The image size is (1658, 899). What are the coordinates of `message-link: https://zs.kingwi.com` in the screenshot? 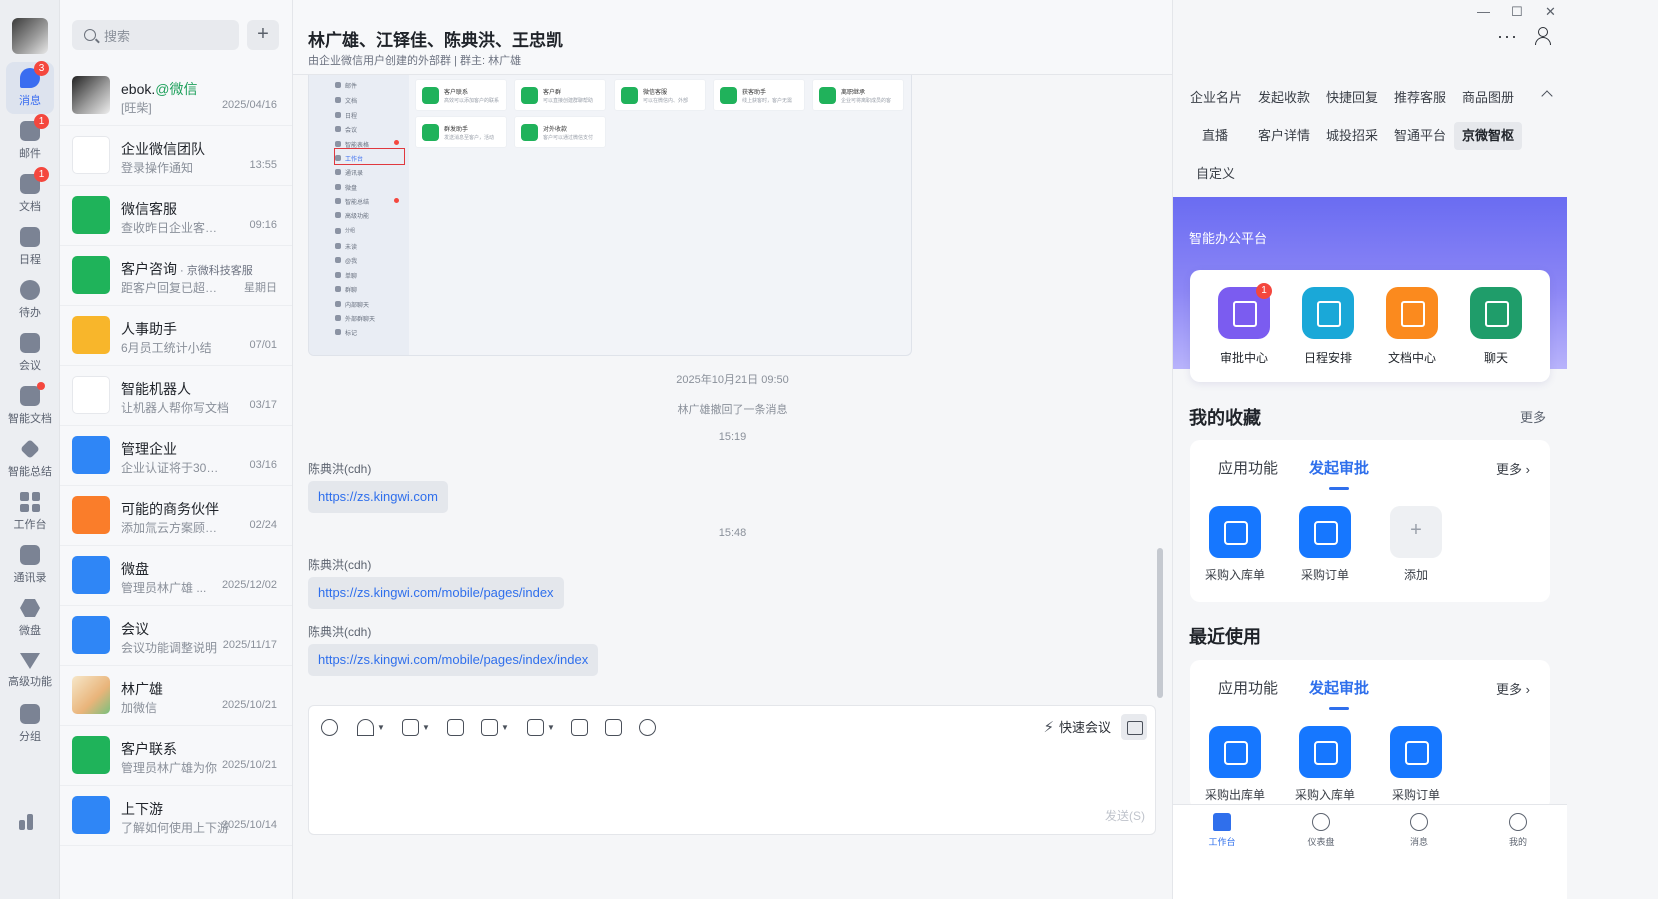 It's located at (378, 497).